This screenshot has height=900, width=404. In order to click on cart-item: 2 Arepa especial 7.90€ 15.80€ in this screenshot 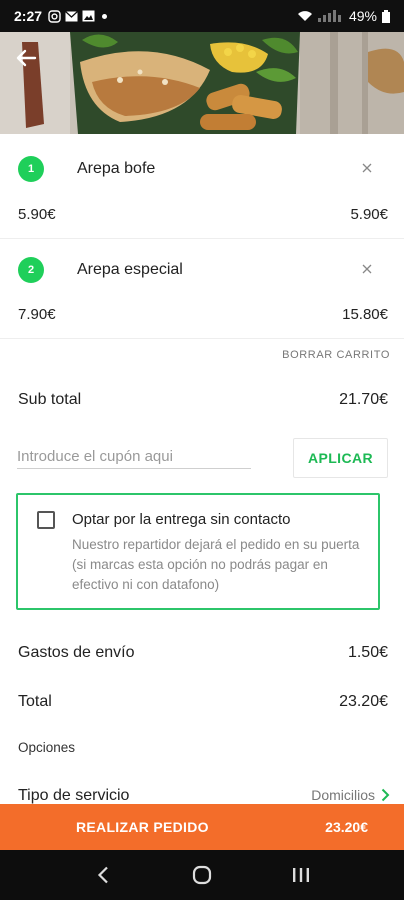, I will do `click(202, 288)`.